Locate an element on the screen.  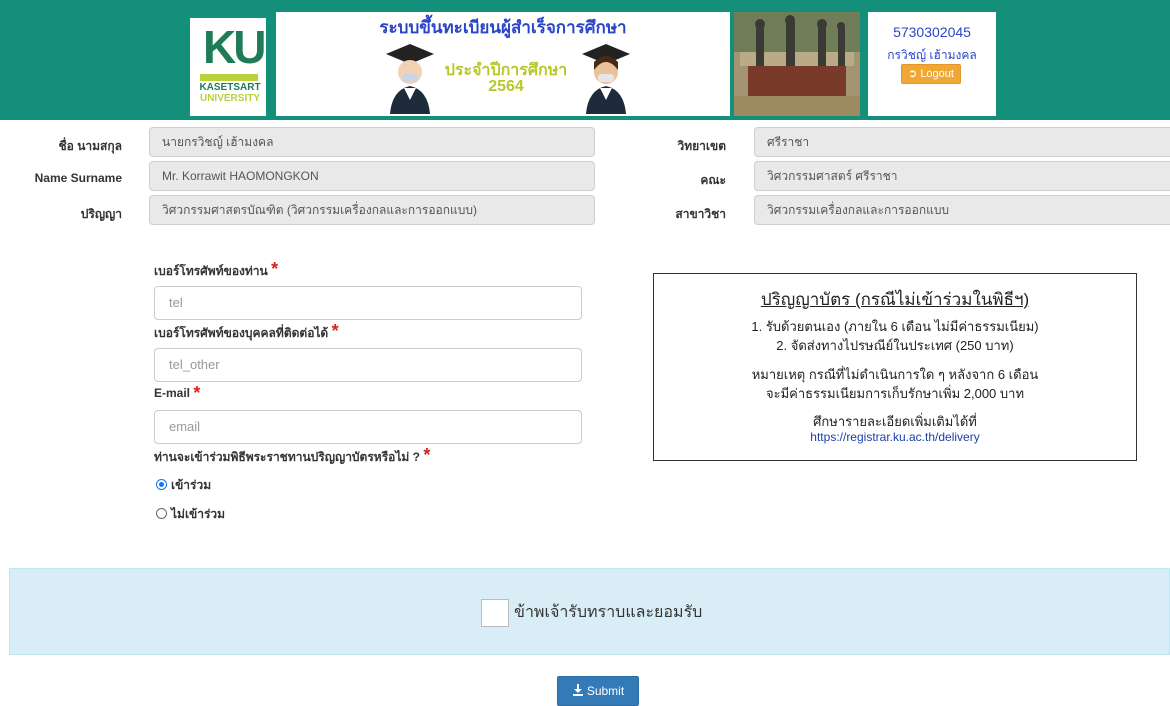
student-name: กรวิชญ์ เฮ้ามงคล is located at coordinates (932, 55).